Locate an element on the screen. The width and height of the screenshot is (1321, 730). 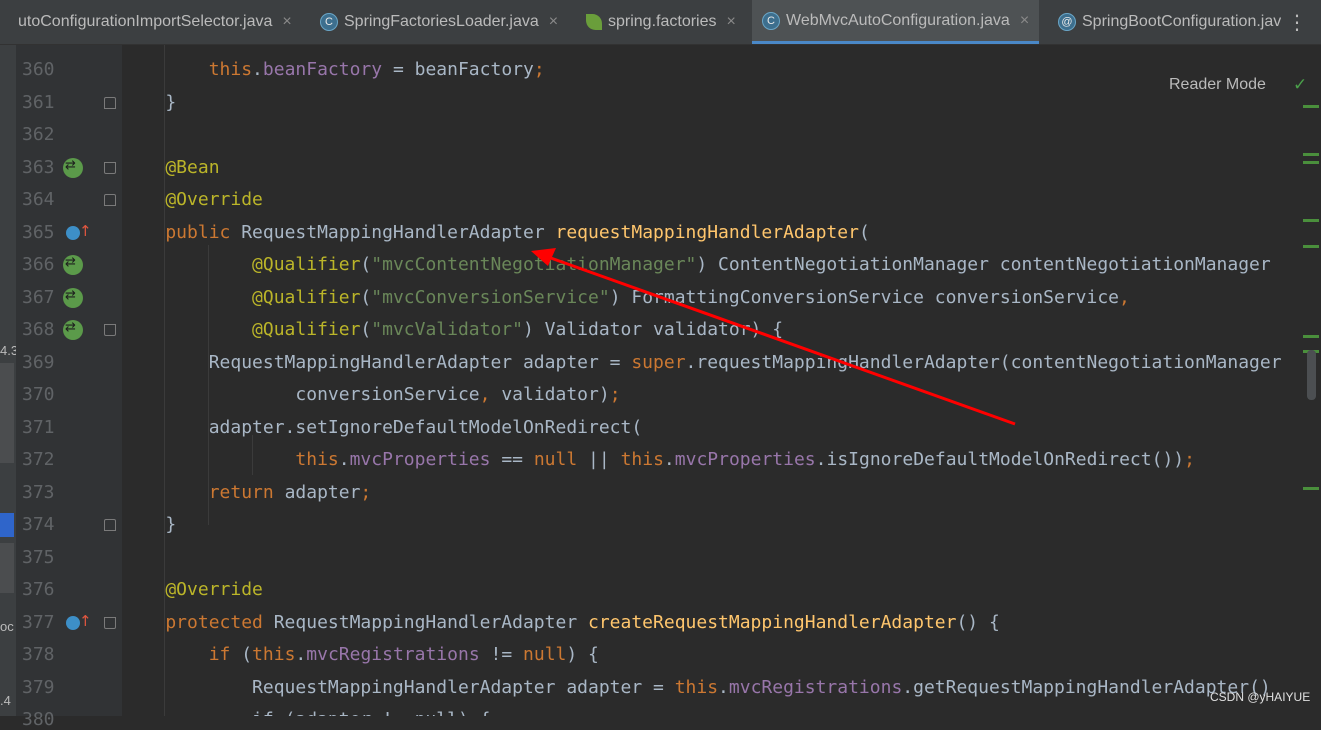
line-number: 374 is located at coordinates (38, 524).